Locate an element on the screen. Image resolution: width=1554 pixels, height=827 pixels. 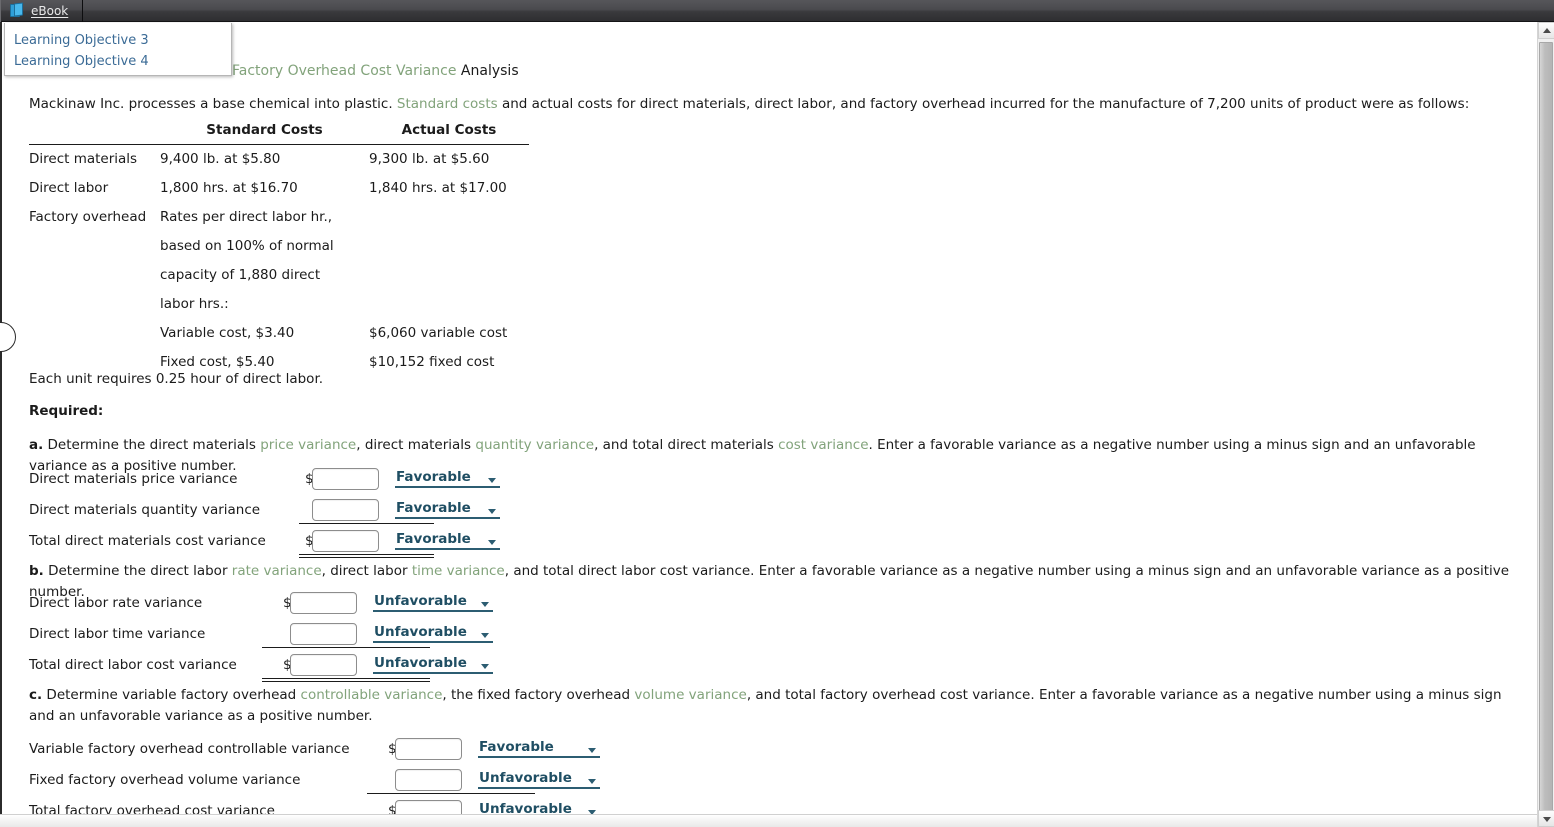
qa-t1: Determine the direct materials is located at coordinates (152, 445).